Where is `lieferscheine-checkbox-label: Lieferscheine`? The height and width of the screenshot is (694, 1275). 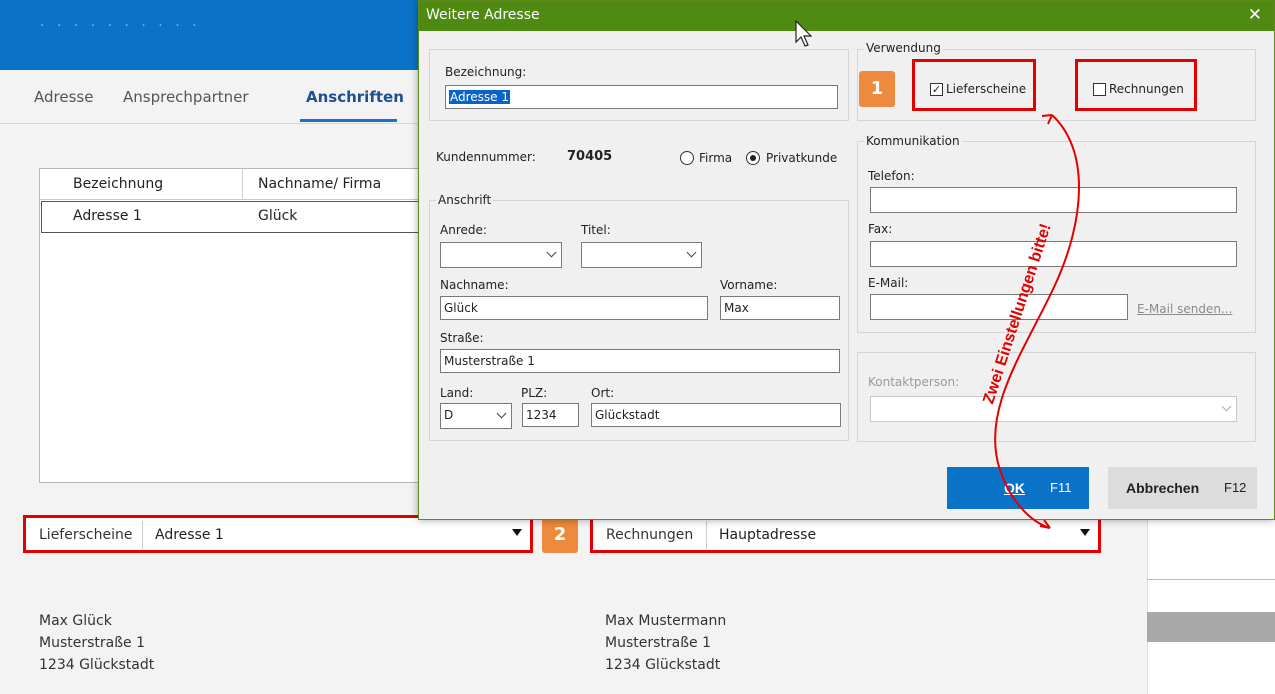
lieferscheine-checkbox-label: Lieferscheine is located at coordinates (986, 89).